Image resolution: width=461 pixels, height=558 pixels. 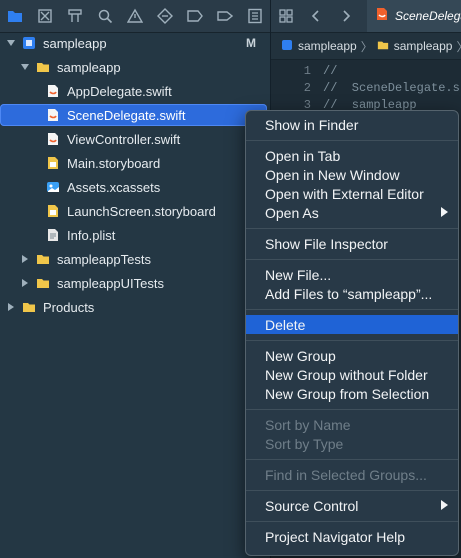 I want to click on menu-item-label: Open As, so click(x=292, y=212).